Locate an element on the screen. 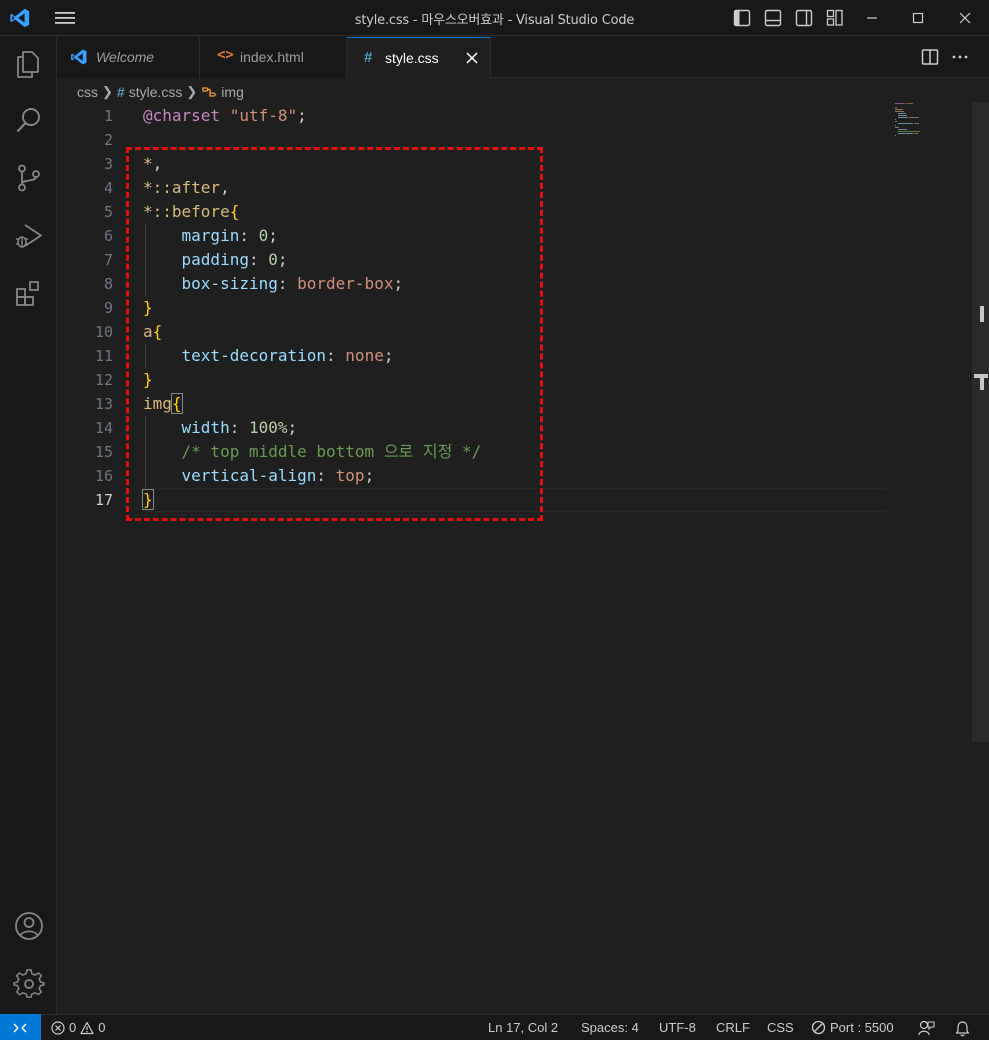 The width and height of the screenshot is (989, 1040). tab-index-html: <> index.html is located at coordinates (273, 57).